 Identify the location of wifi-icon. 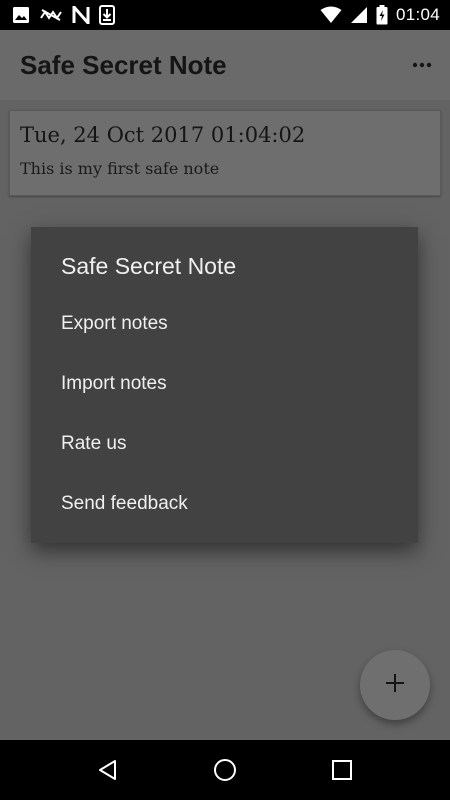
(331, 15).